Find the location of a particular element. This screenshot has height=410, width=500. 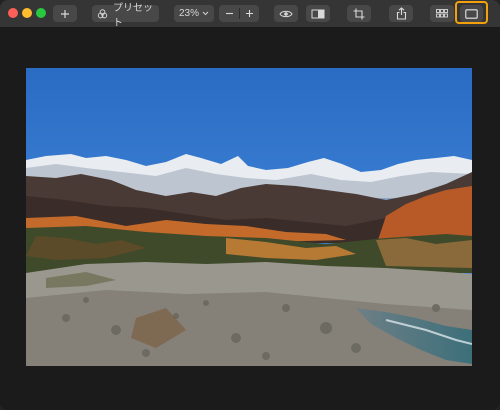

zoom-window-button is located at coordinates (41, 13).